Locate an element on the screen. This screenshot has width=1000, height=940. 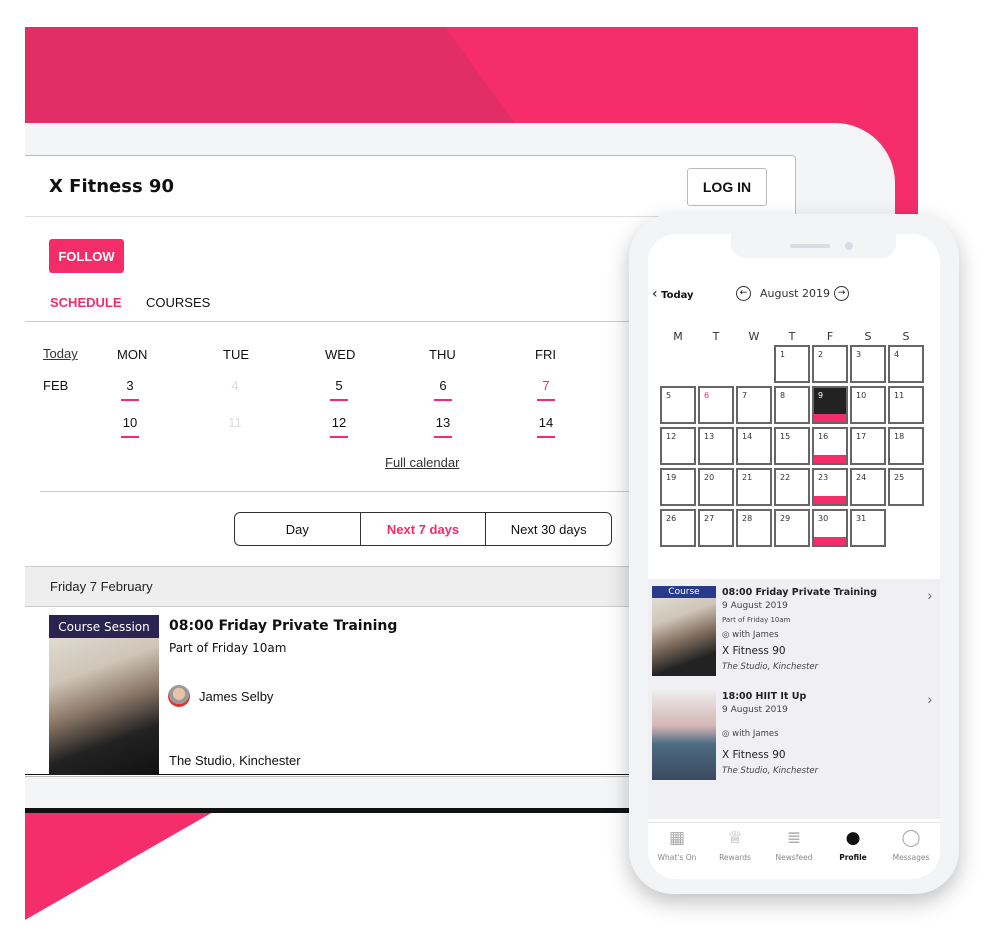
month-label: FEB is located at coordinates (56, 385).